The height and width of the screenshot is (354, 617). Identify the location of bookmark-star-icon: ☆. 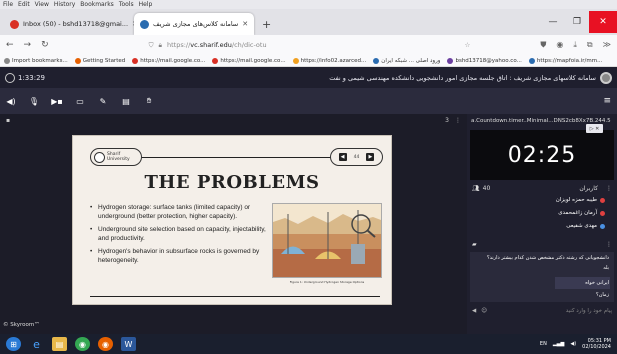
(468, 45).